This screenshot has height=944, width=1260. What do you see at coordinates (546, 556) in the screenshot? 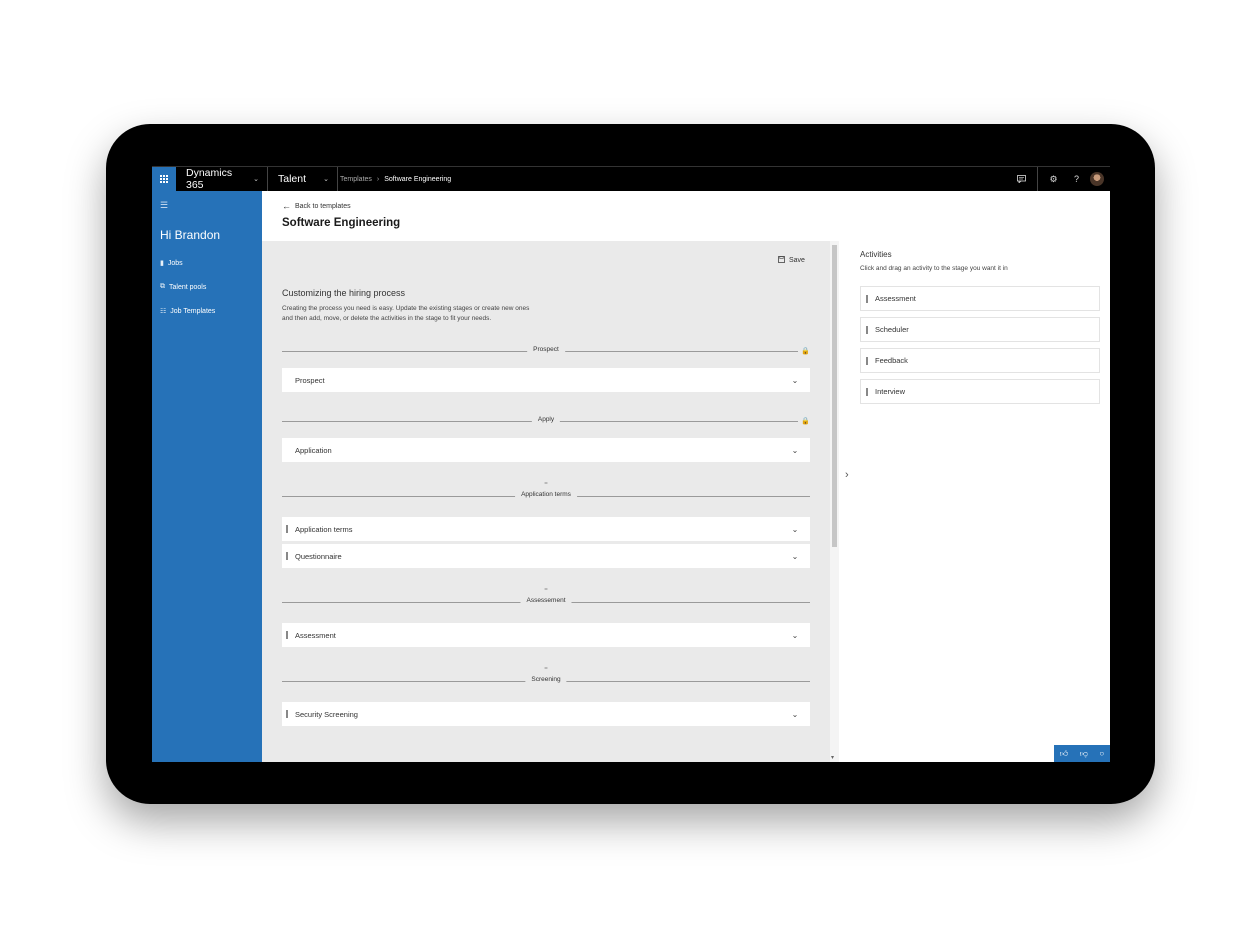
I see `stage-activity-questionnaire: Questionnaire ⌄` at bounding box center [546, 556].